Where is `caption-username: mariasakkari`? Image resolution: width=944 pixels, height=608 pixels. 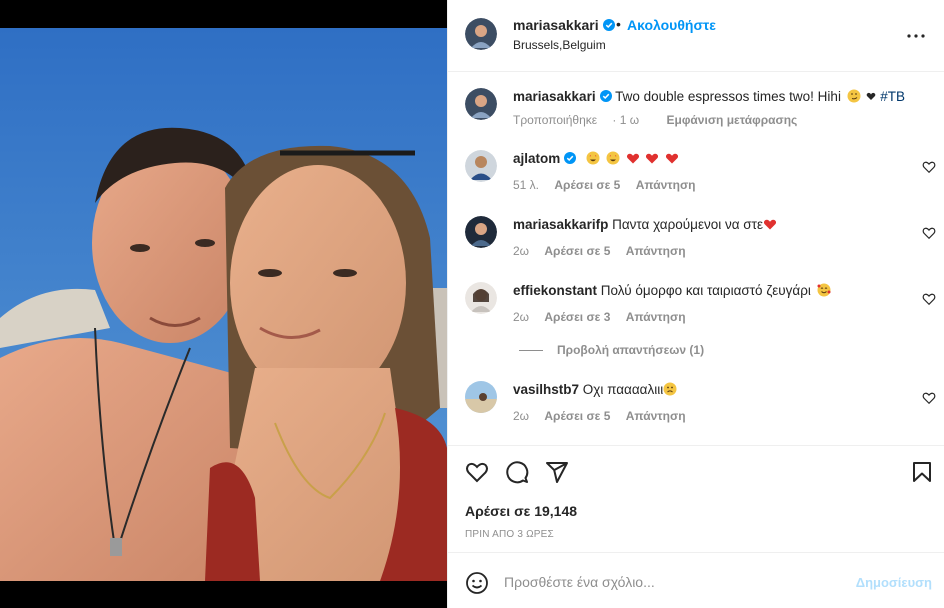
caption-username: mariasakkari is located at coordinates (554, 96).